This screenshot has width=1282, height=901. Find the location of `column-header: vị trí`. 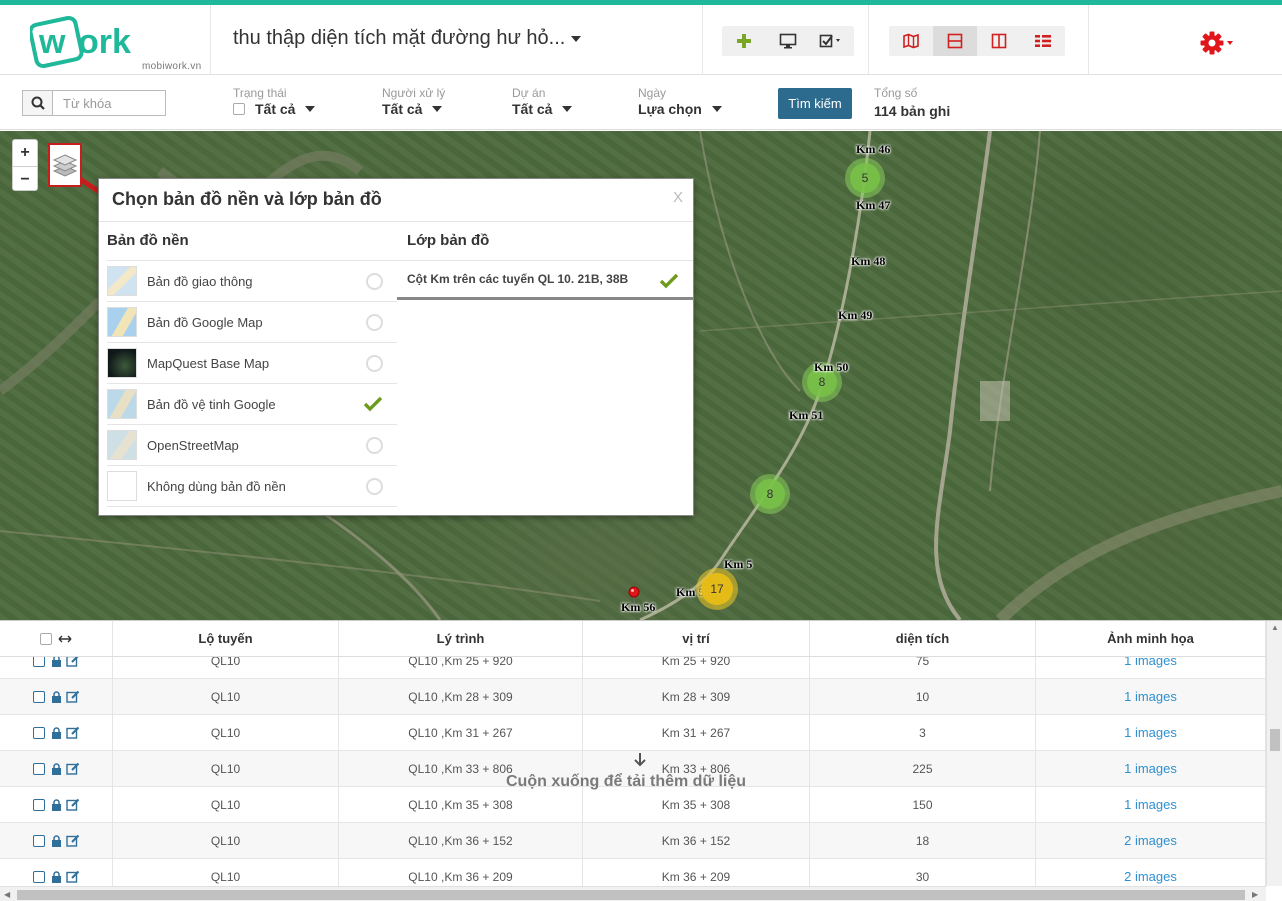

column-header: vị trí is located at coordinates (696, 638).